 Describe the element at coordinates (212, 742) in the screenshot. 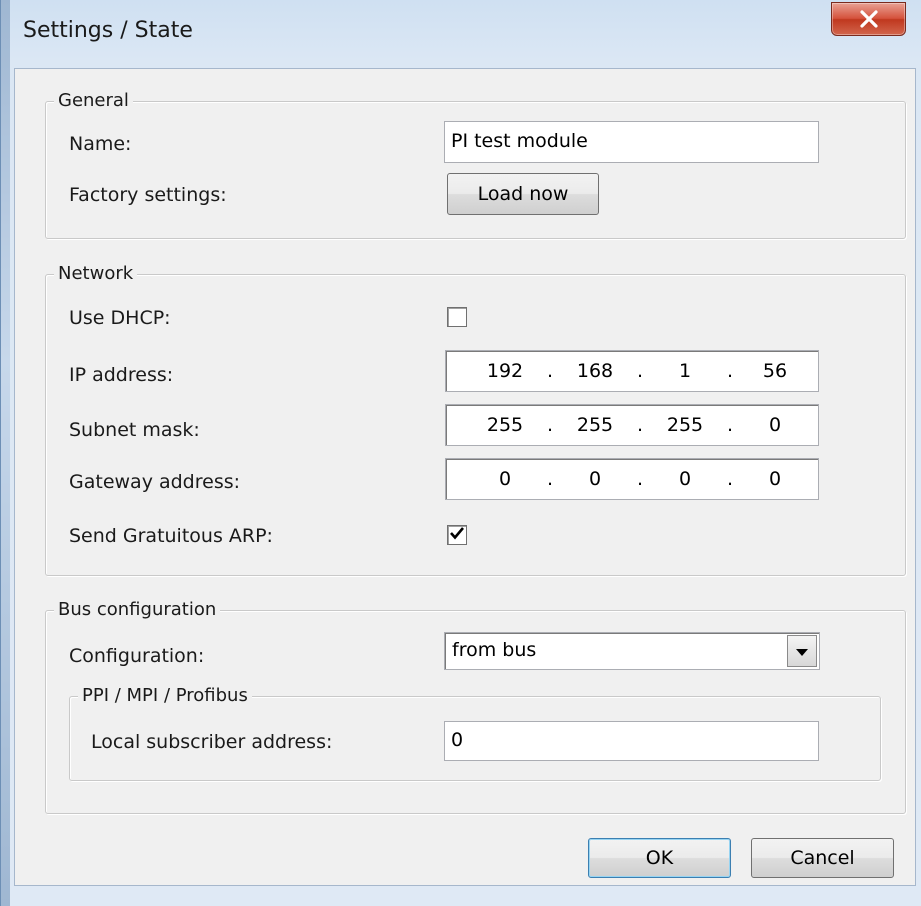

I see `local-subscriber-address-label: Local subscriber address:` at that location.